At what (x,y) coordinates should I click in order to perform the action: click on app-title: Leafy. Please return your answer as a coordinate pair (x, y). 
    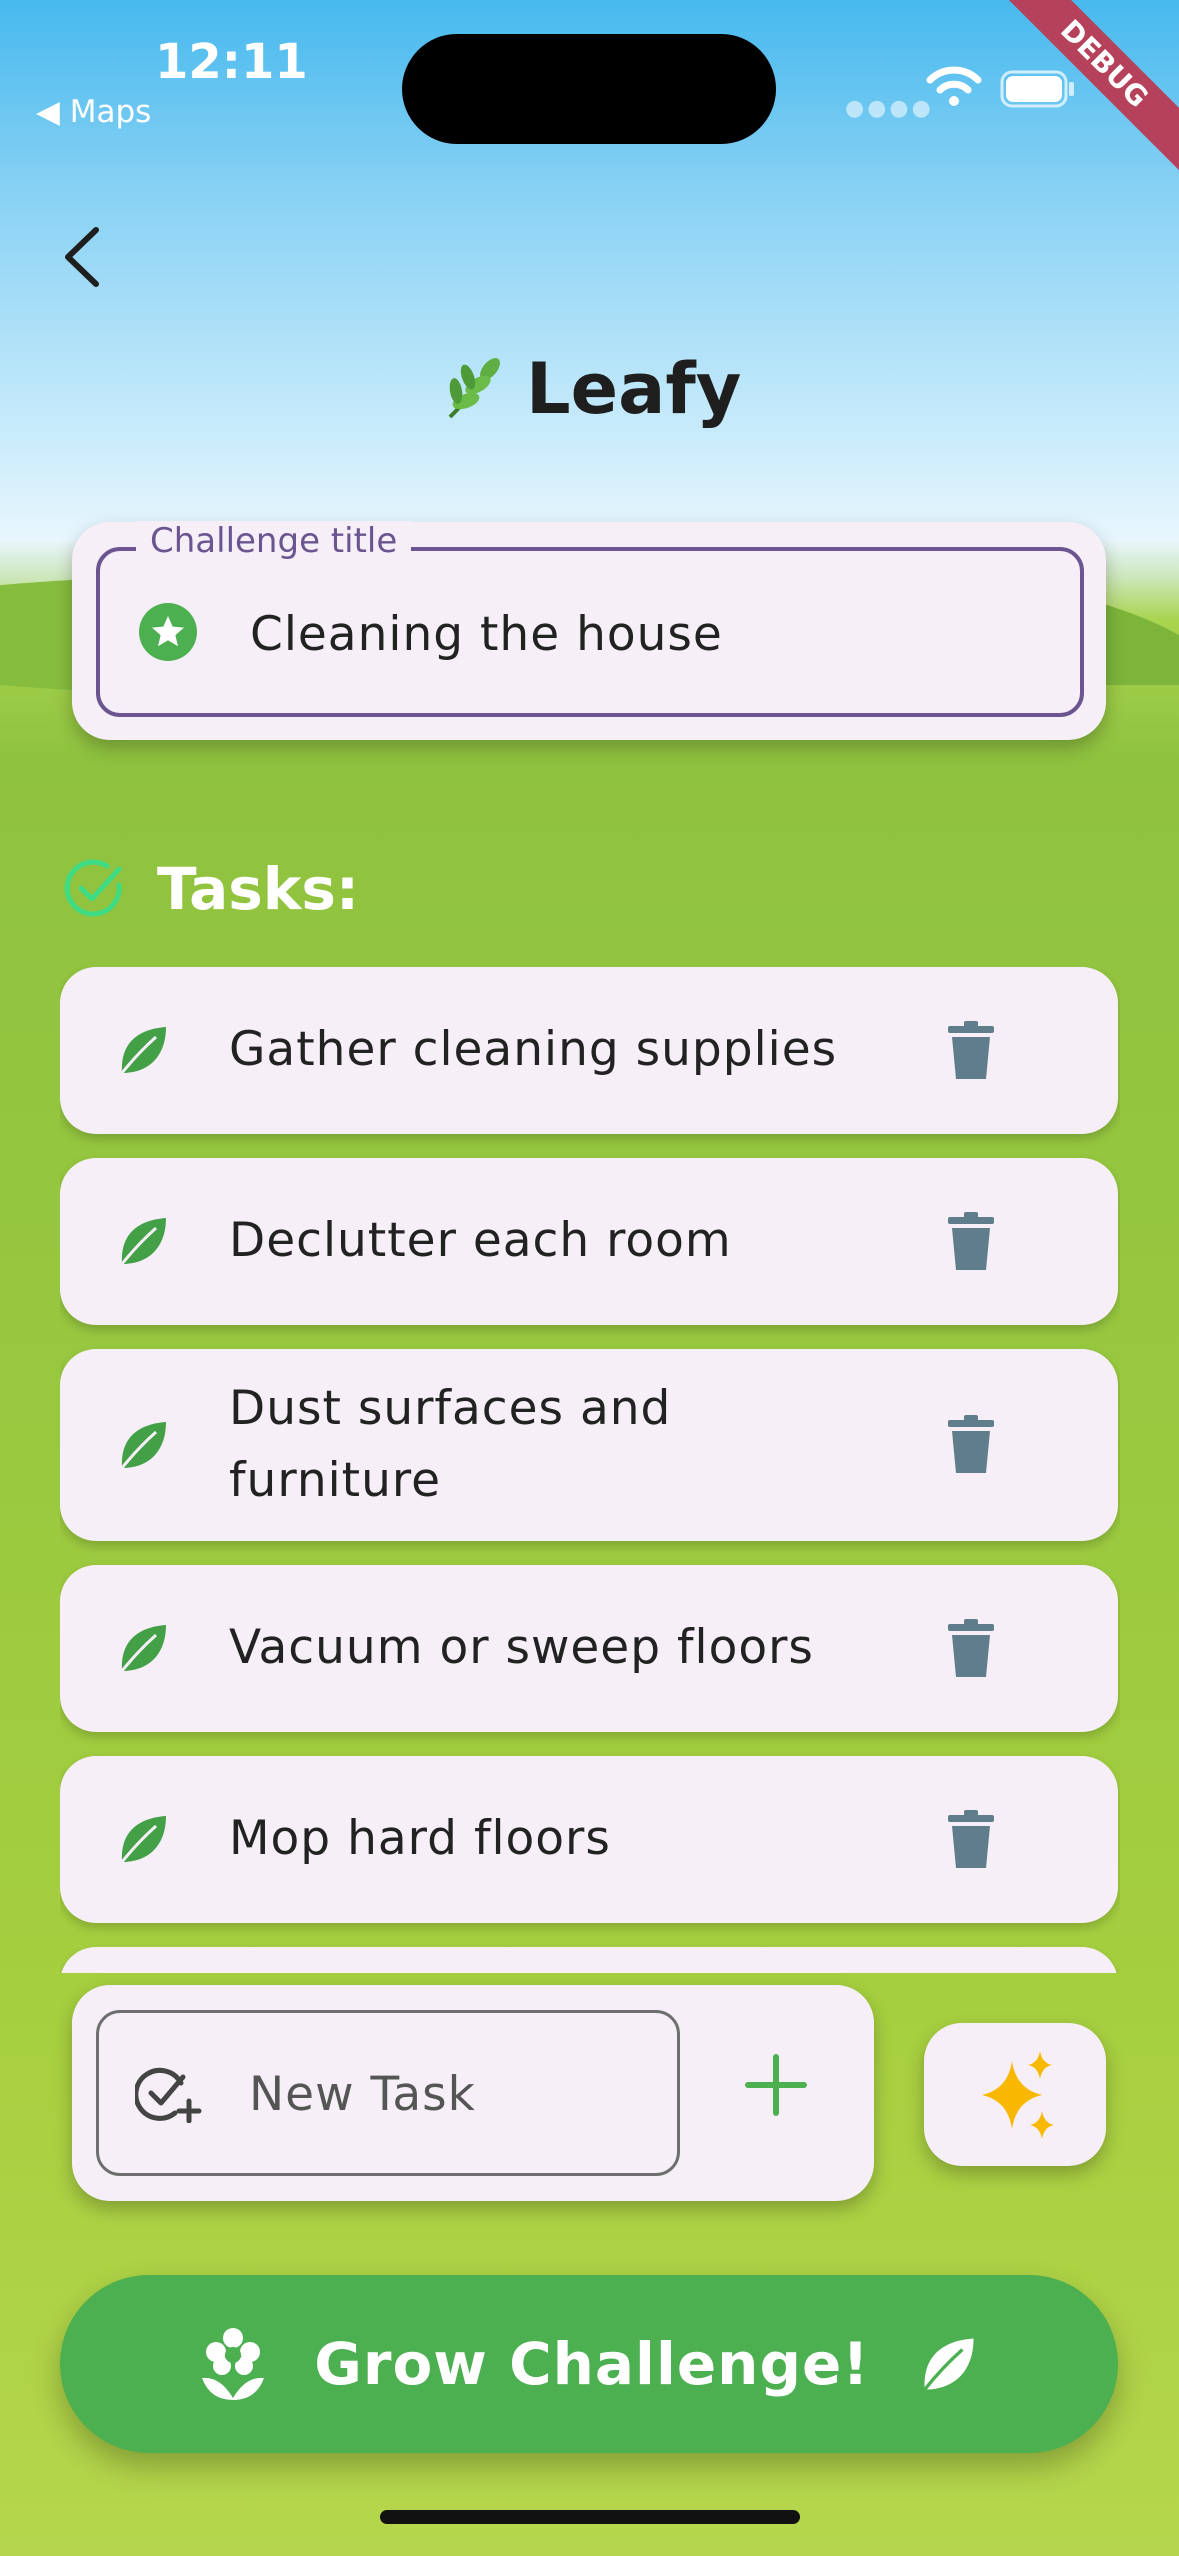
    Looking at the image, I should click on (590, 389).